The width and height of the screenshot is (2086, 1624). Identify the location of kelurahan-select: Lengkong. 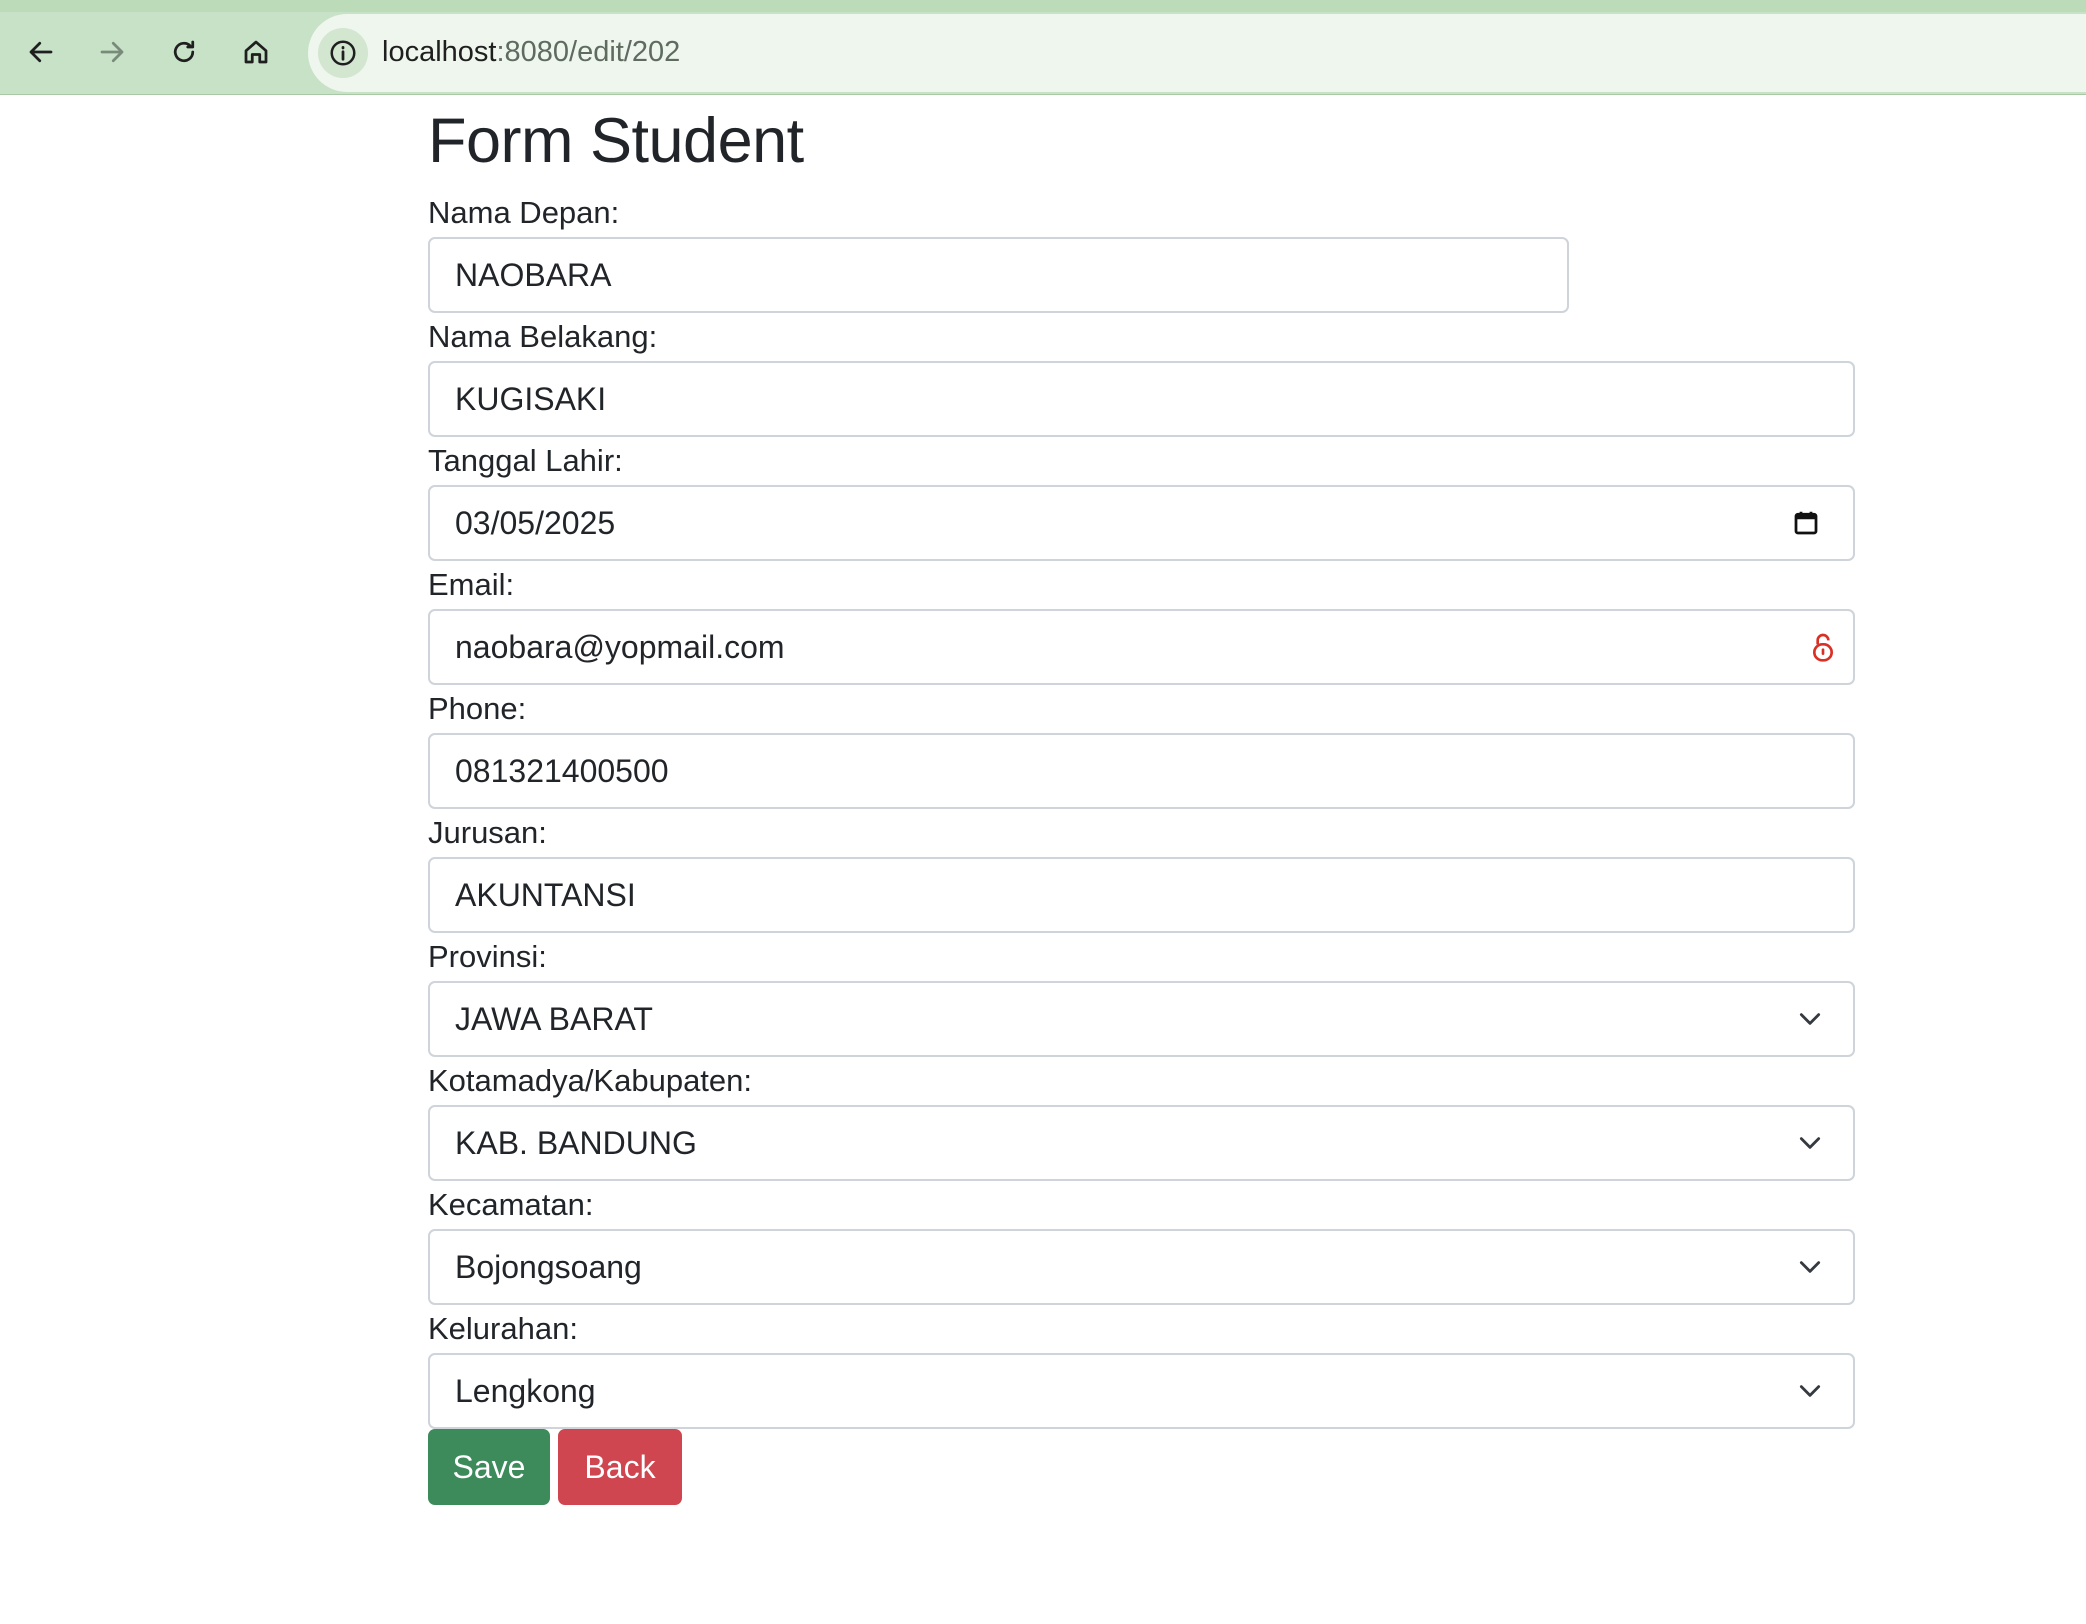
(1141, 1391).